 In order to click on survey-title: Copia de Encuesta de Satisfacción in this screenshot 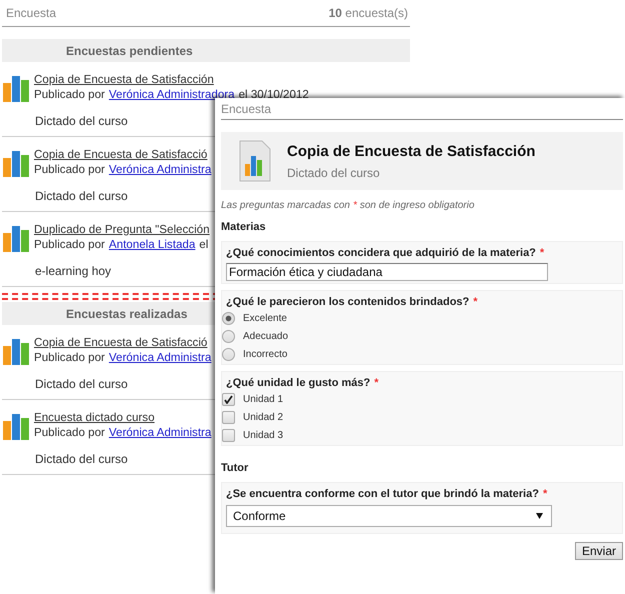, I will do `click(411, 151)`.